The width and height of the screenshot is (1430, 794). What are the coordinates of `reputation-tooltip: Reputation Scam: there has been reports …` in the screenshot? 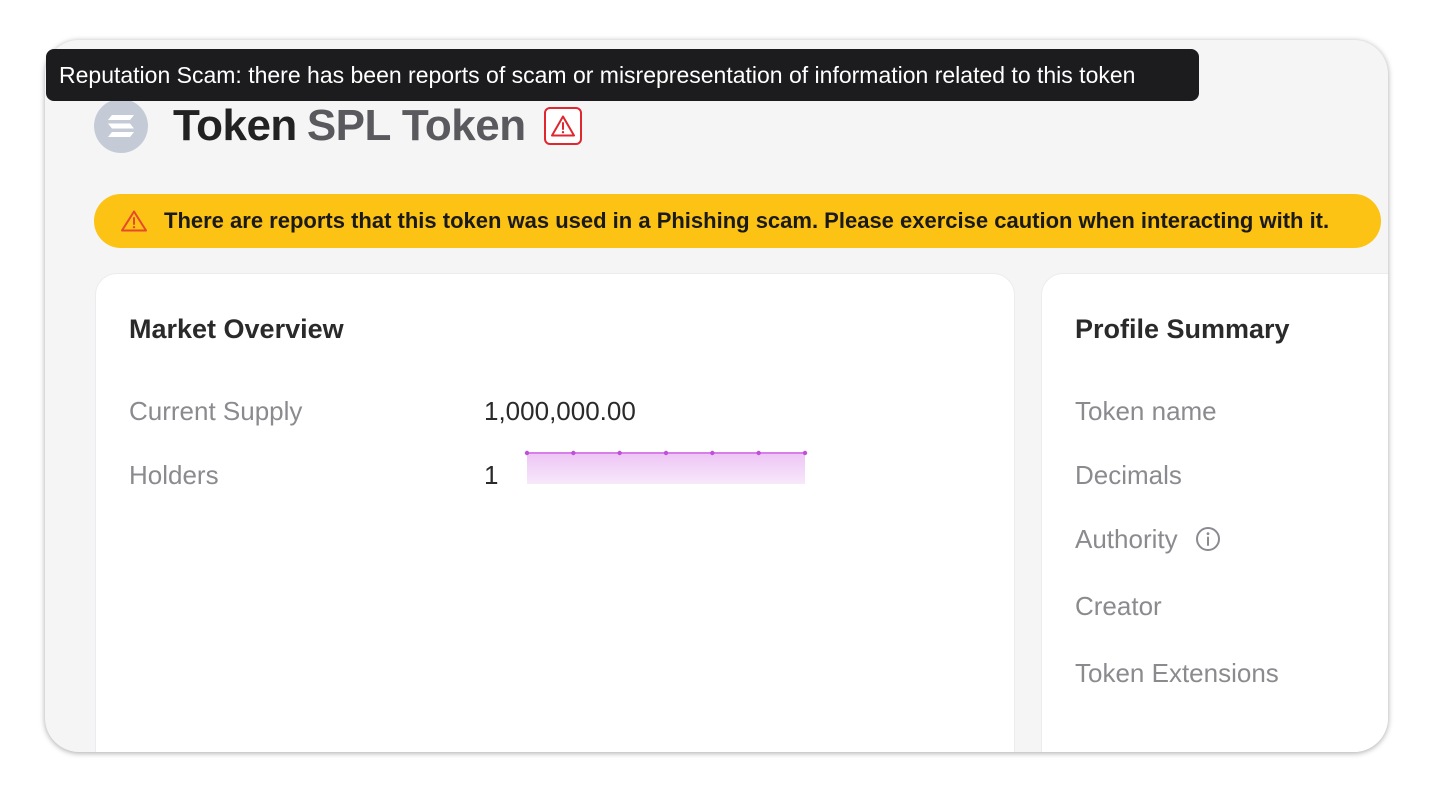 It's located at (622, 75).